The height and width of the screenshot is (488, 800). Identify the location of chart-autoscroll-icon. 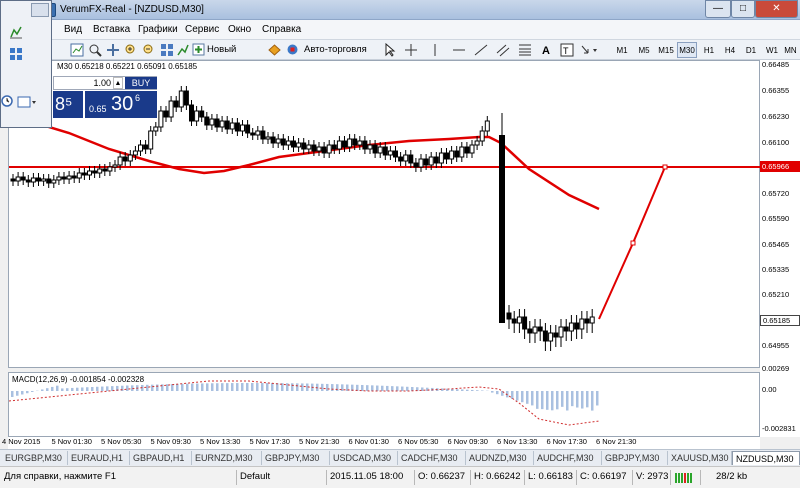
(183, 50).